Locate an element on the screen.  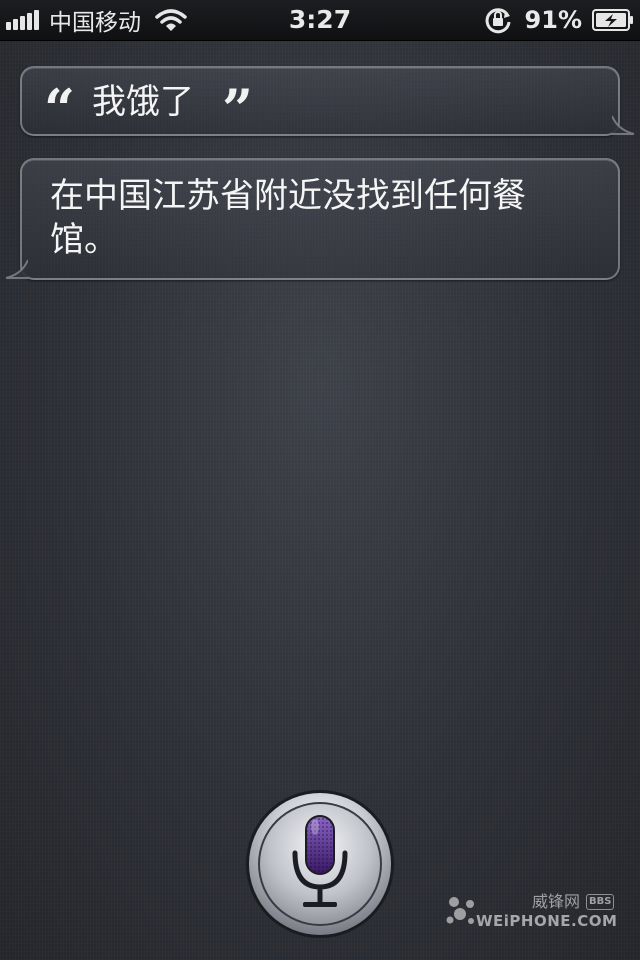
siri-microphone-button is located at coordinates (320, 864).